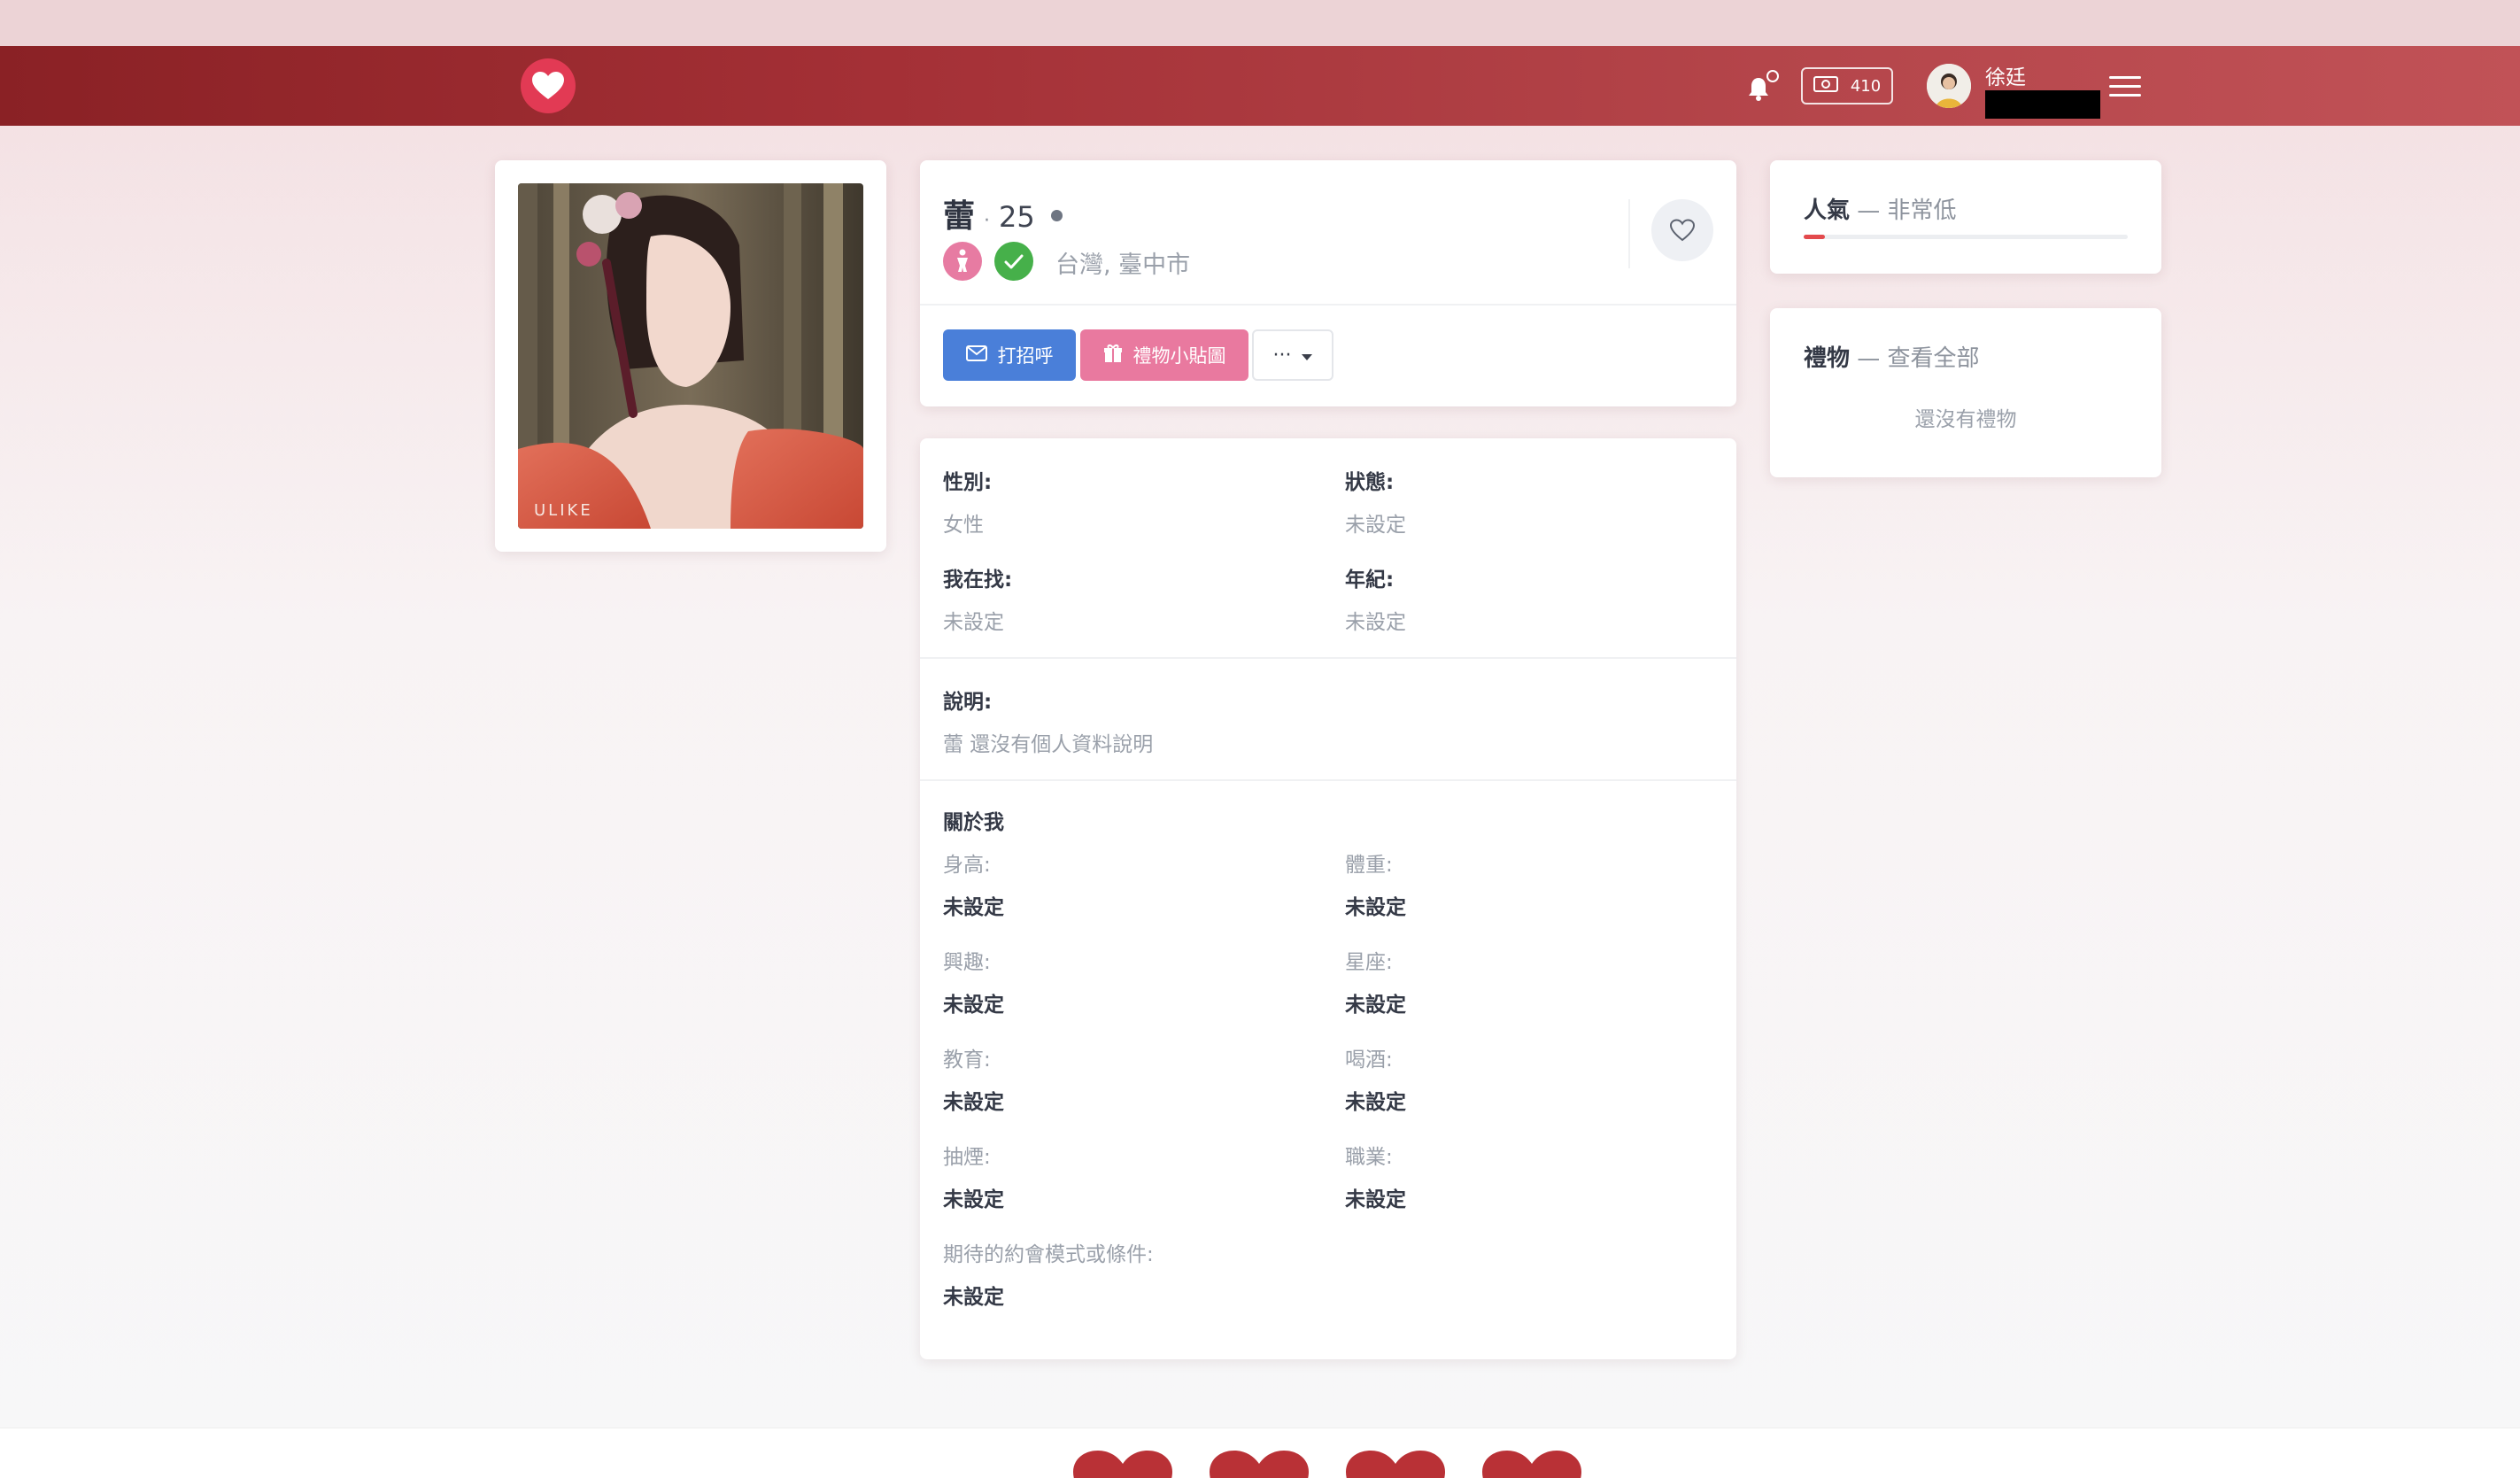 This screenshot has width=2520, height=1478. I want to click on popularity-level: 非常低, so click(1922, 210).